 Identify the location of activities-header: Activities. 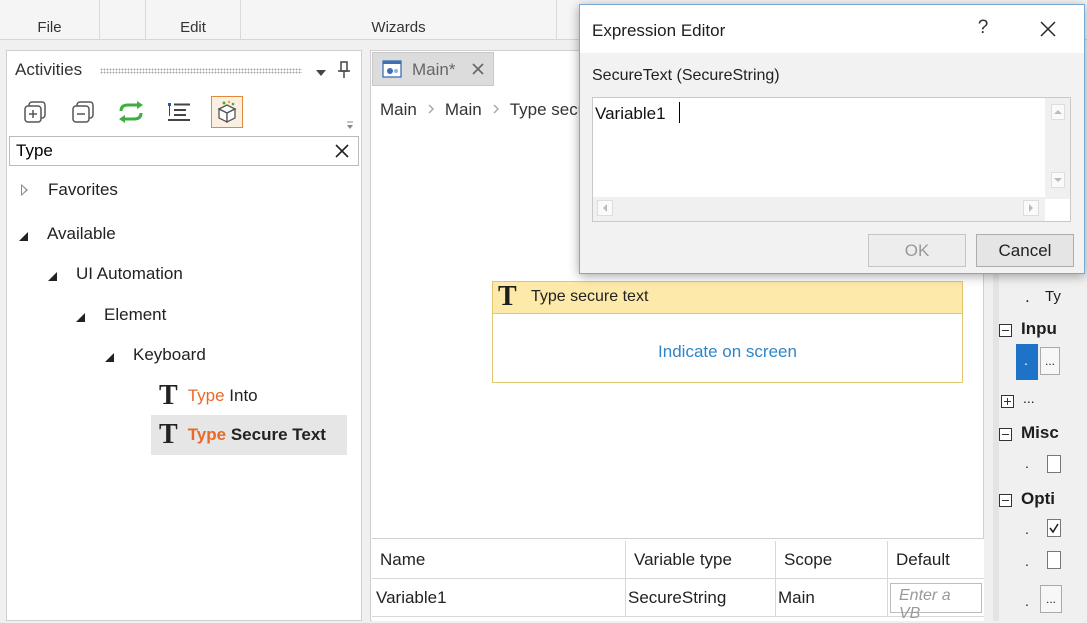
(184, 70).